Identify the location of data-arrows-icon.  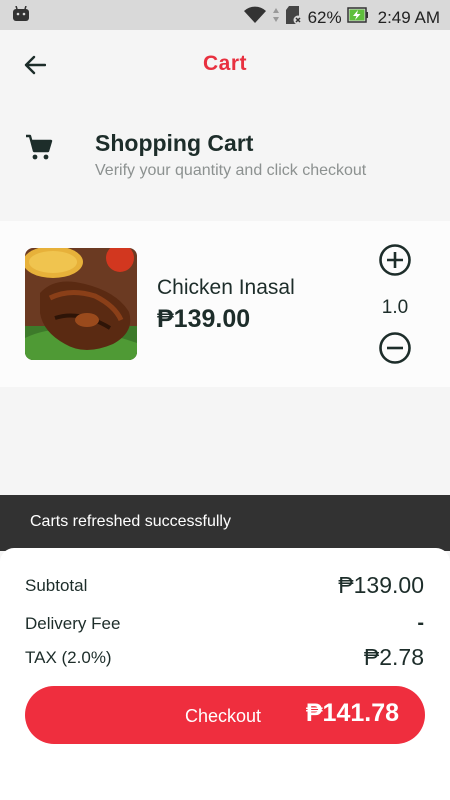
(276, 17).